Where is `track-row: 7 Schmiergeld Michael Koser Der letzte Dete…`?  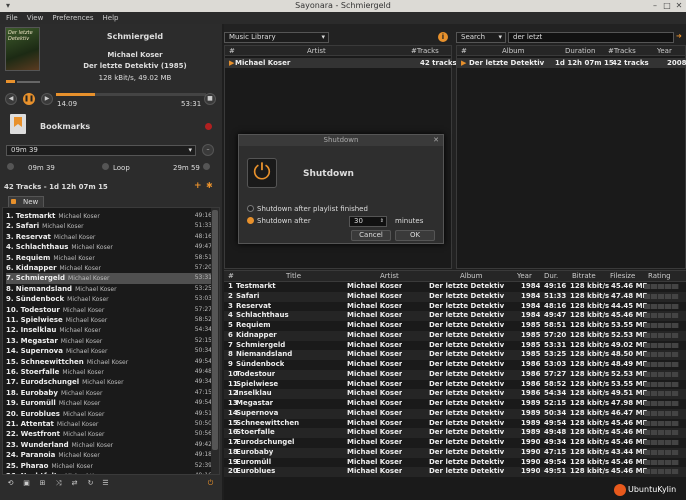 track-row: 7 Schmiergeld Michael Koser Der letzte Dete… is located at coordinates (455, 346).